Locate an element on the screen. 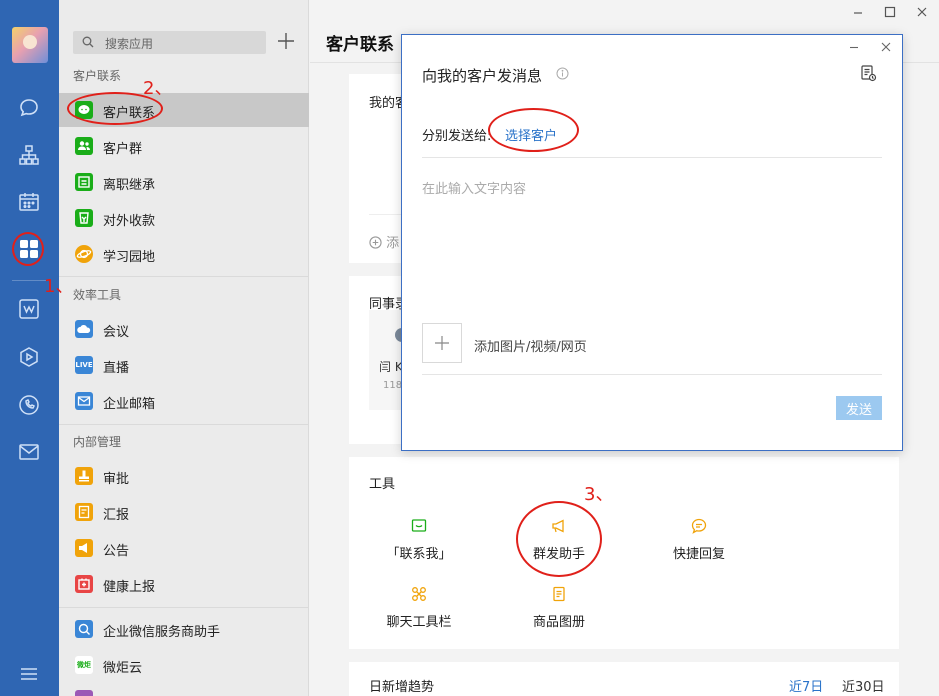  megaphone-icon is located at coordinates (559, 526).